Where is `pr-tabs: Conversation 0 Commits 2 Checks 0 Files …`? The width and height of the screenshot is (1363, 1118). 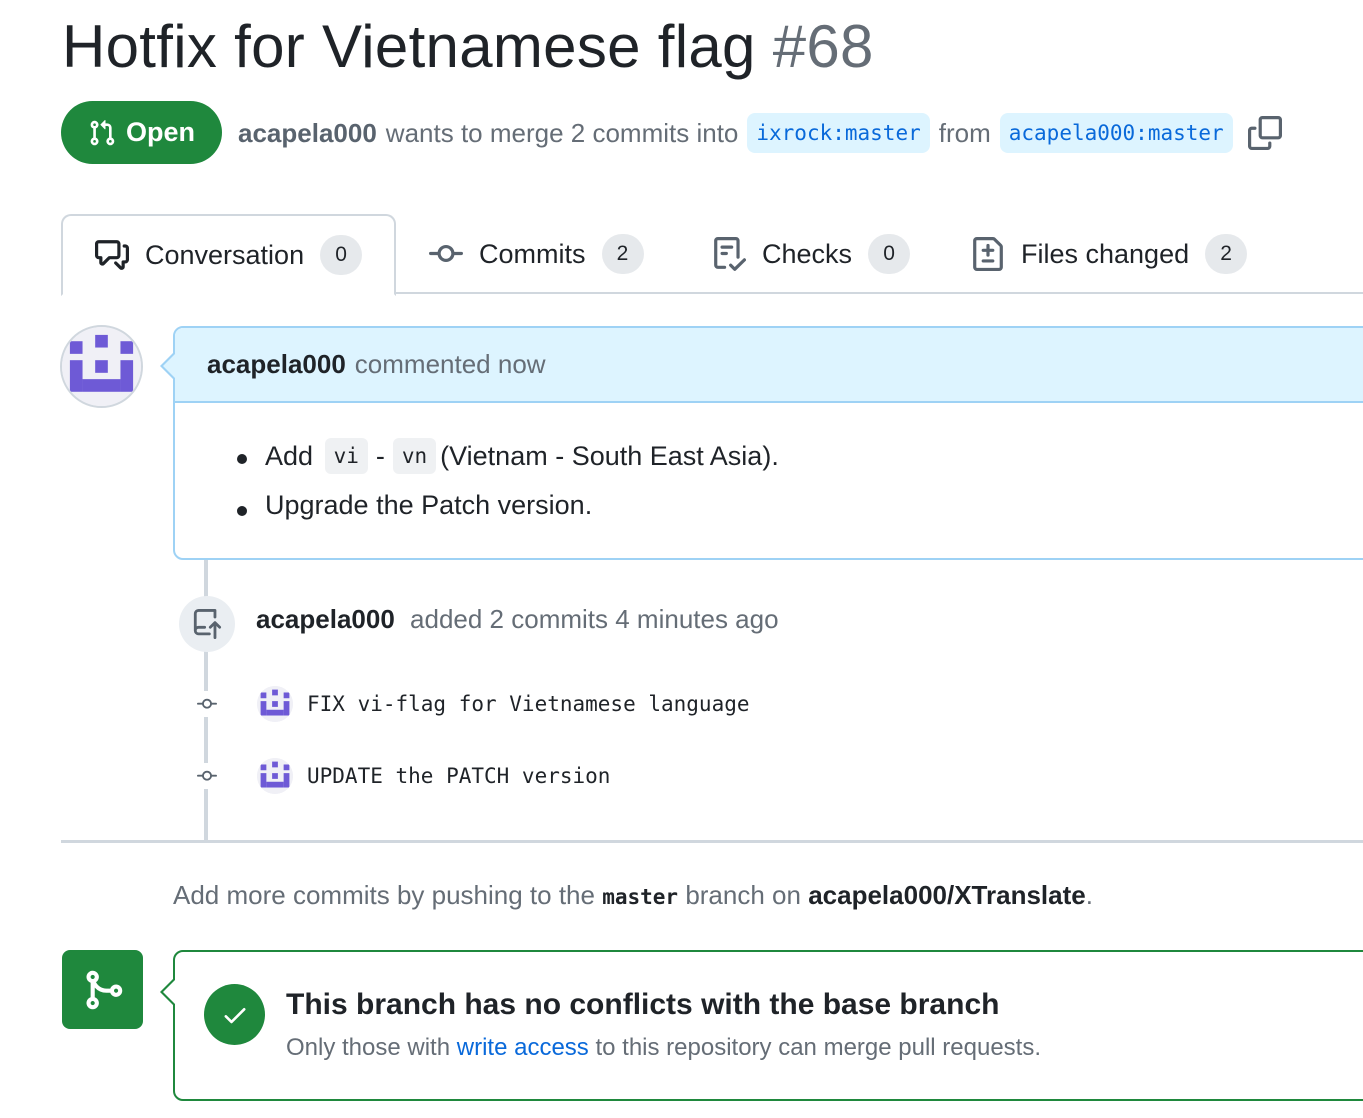
pr-tabs: Conversation 0 Commits 2 Checks 0 Files … is located at coordinates (712, 255).